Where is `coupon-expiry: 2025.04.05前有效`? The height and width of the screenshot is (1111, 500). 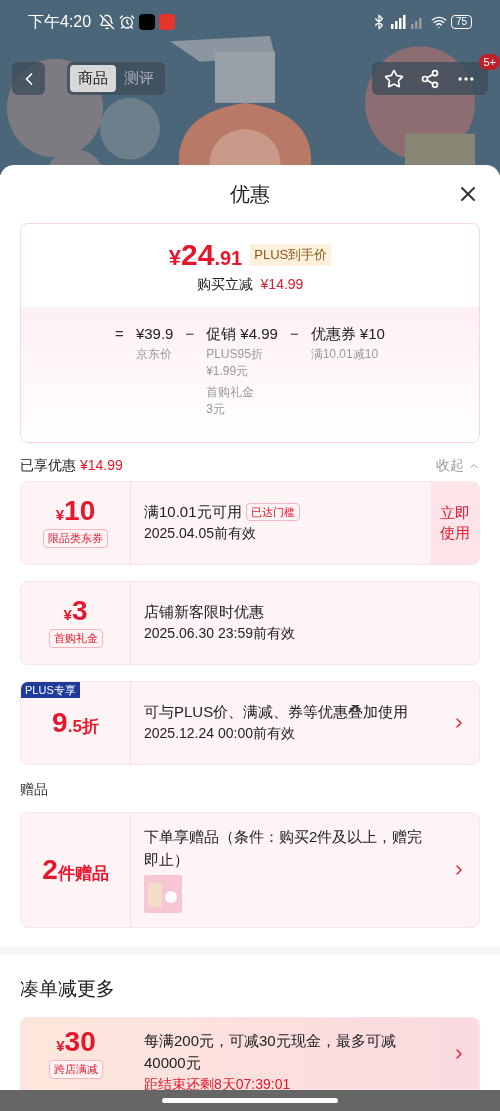 coupon-expiry: 2025.04.05前有效 is located at coordinates (201, 534).